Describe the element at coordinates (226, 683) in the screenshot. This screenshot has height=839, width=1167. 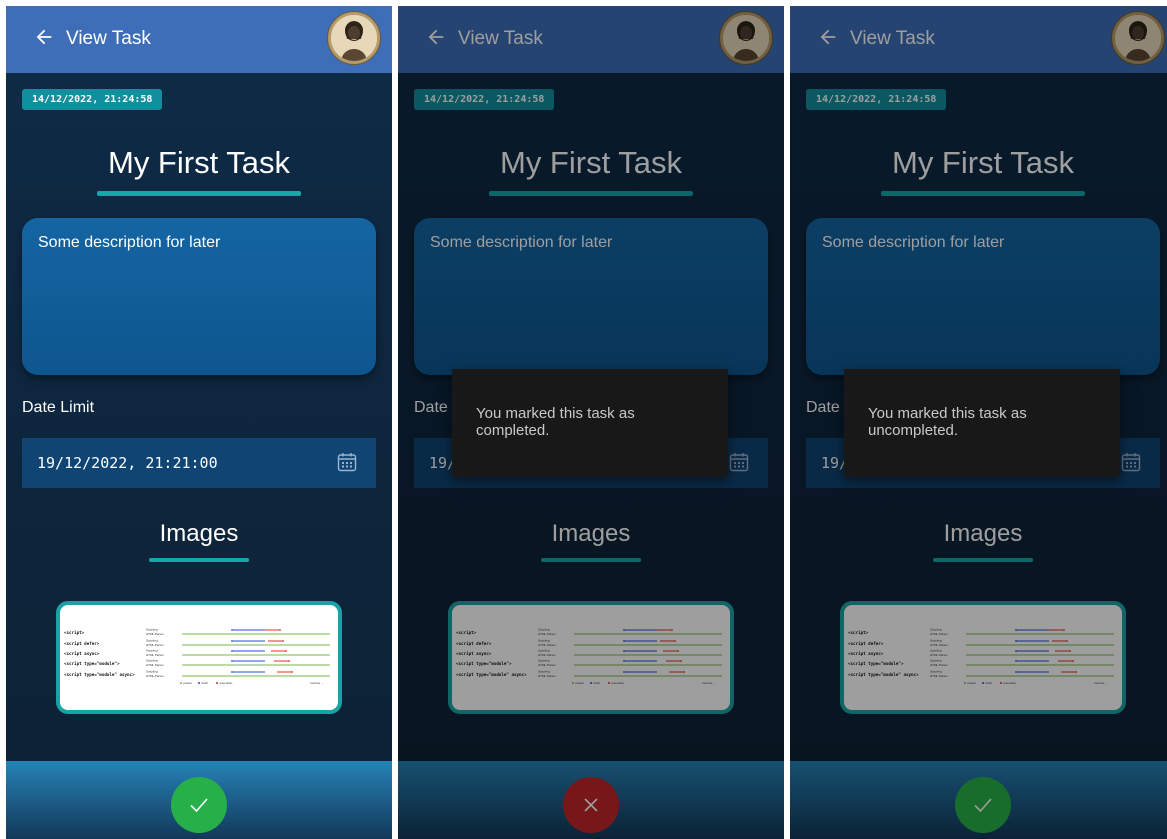
I see `thumb-legend-label: execution` at that location.